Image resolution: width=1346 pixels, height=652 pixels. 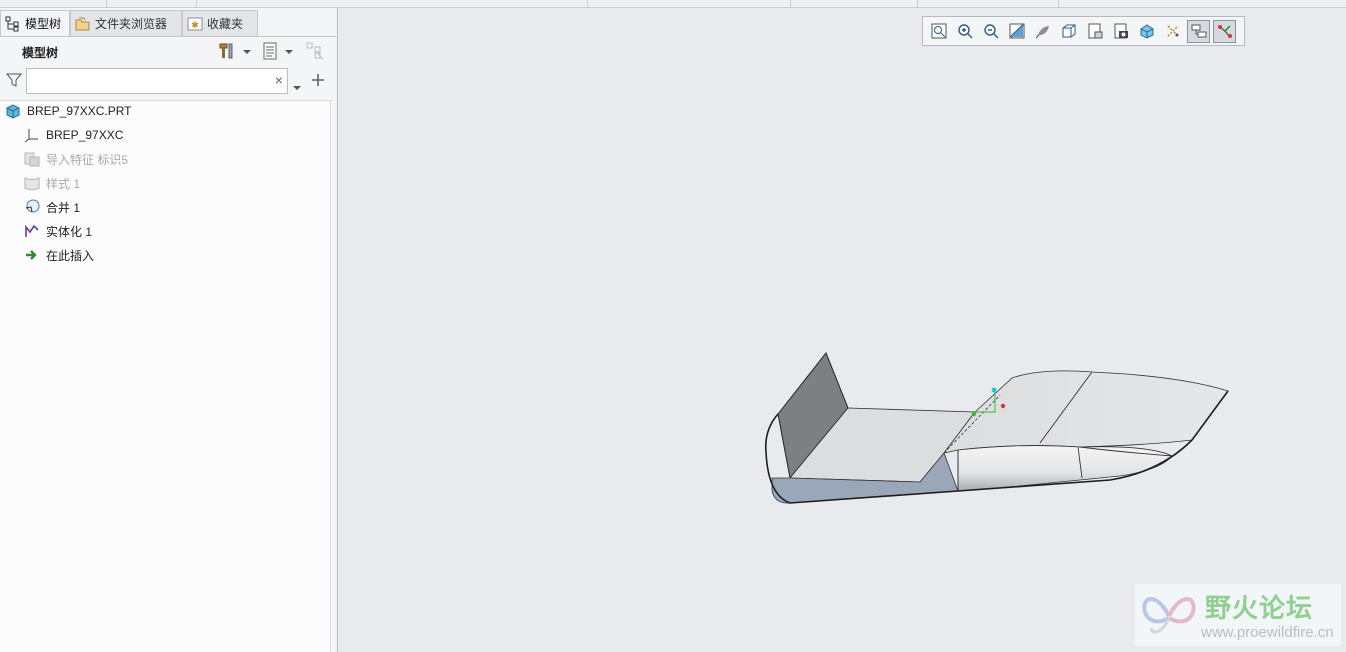 What do you see at coordinates (1259, 609) in the screenshot?
I see `watermark-title: 野火论坛` at bounding box center [1259, 609].